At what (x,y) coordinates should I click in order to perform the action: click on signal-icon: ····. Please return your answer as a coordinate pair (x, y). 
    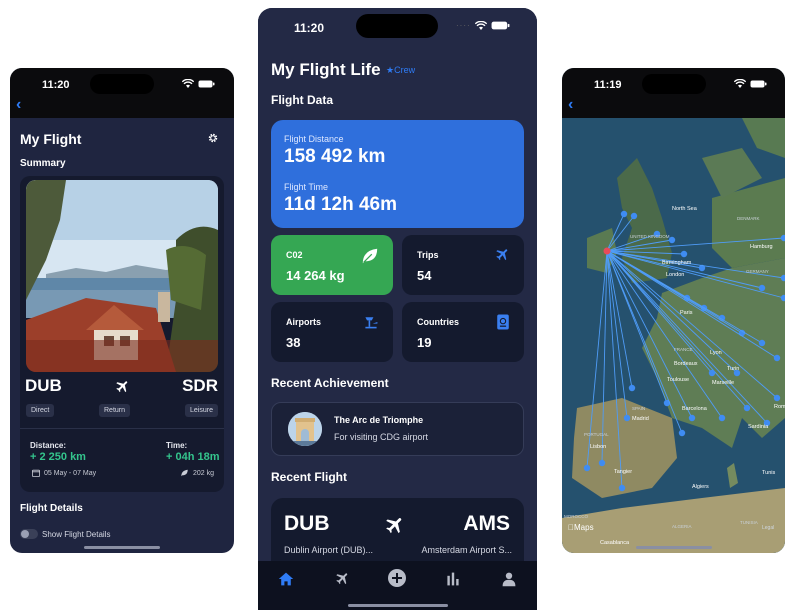
    Looking at the image, I should click on (463, 25).